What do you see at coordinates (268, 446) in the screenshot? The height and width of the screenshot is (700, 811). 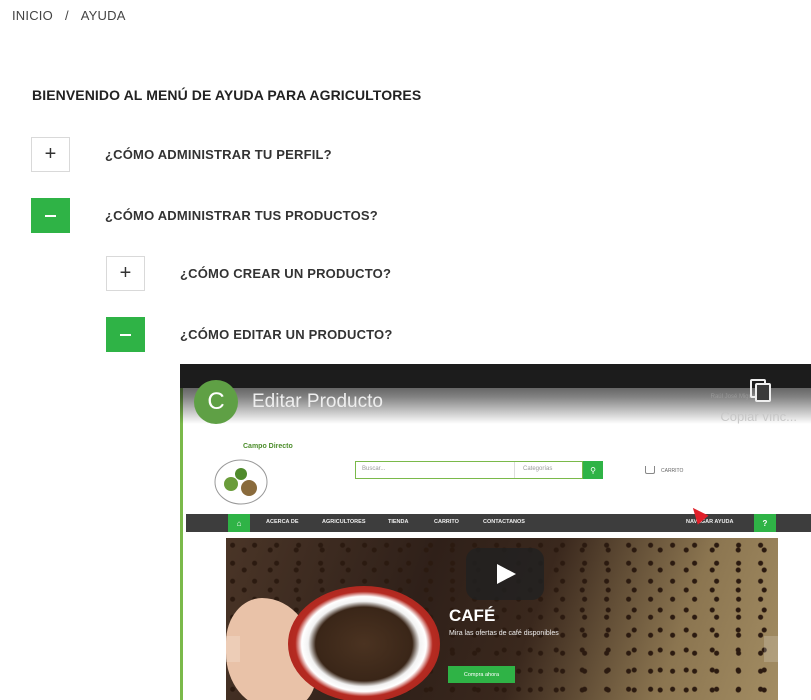 I see `site-logo-text: Campo Directo` at bounding box center [268, 446].